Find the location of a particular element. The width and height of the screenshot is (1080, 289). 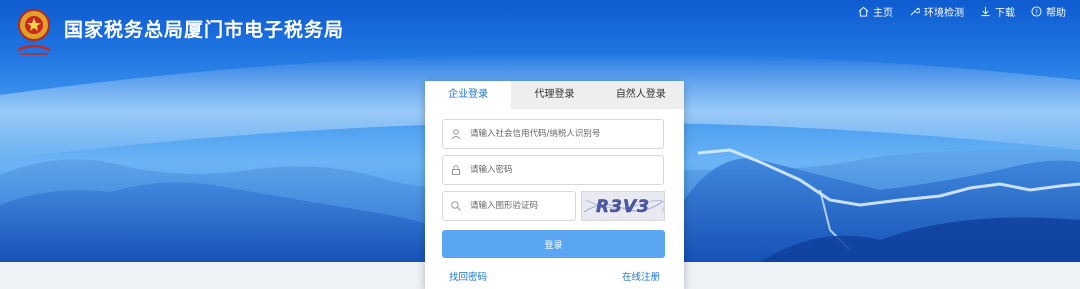

nav-download-label: 下载 is located at coordinates (1005, 13).